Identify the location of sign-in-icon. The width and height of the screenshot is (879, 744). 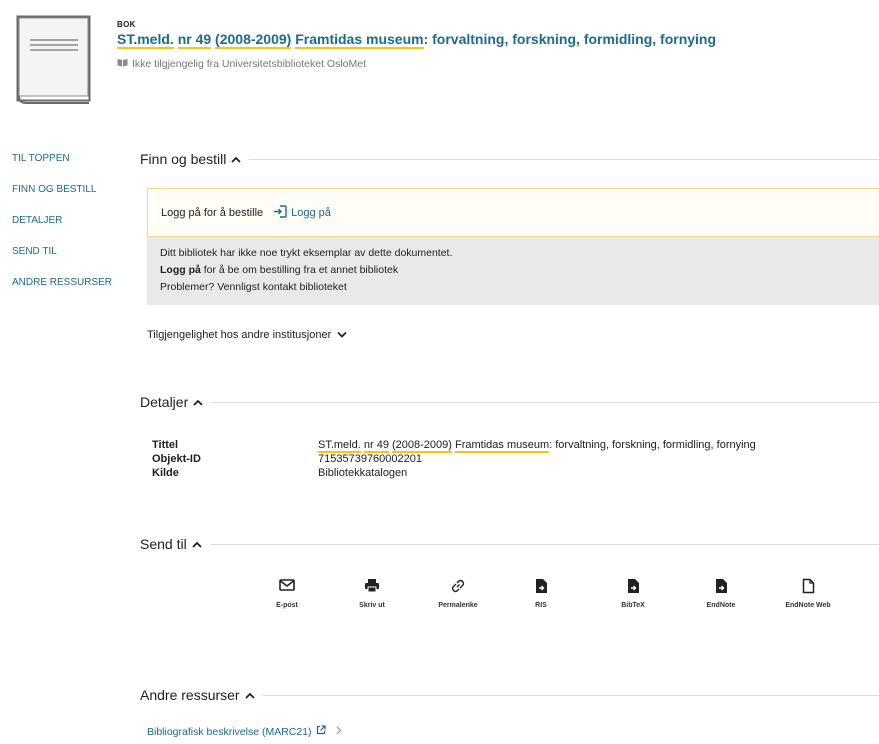
(280, 212).